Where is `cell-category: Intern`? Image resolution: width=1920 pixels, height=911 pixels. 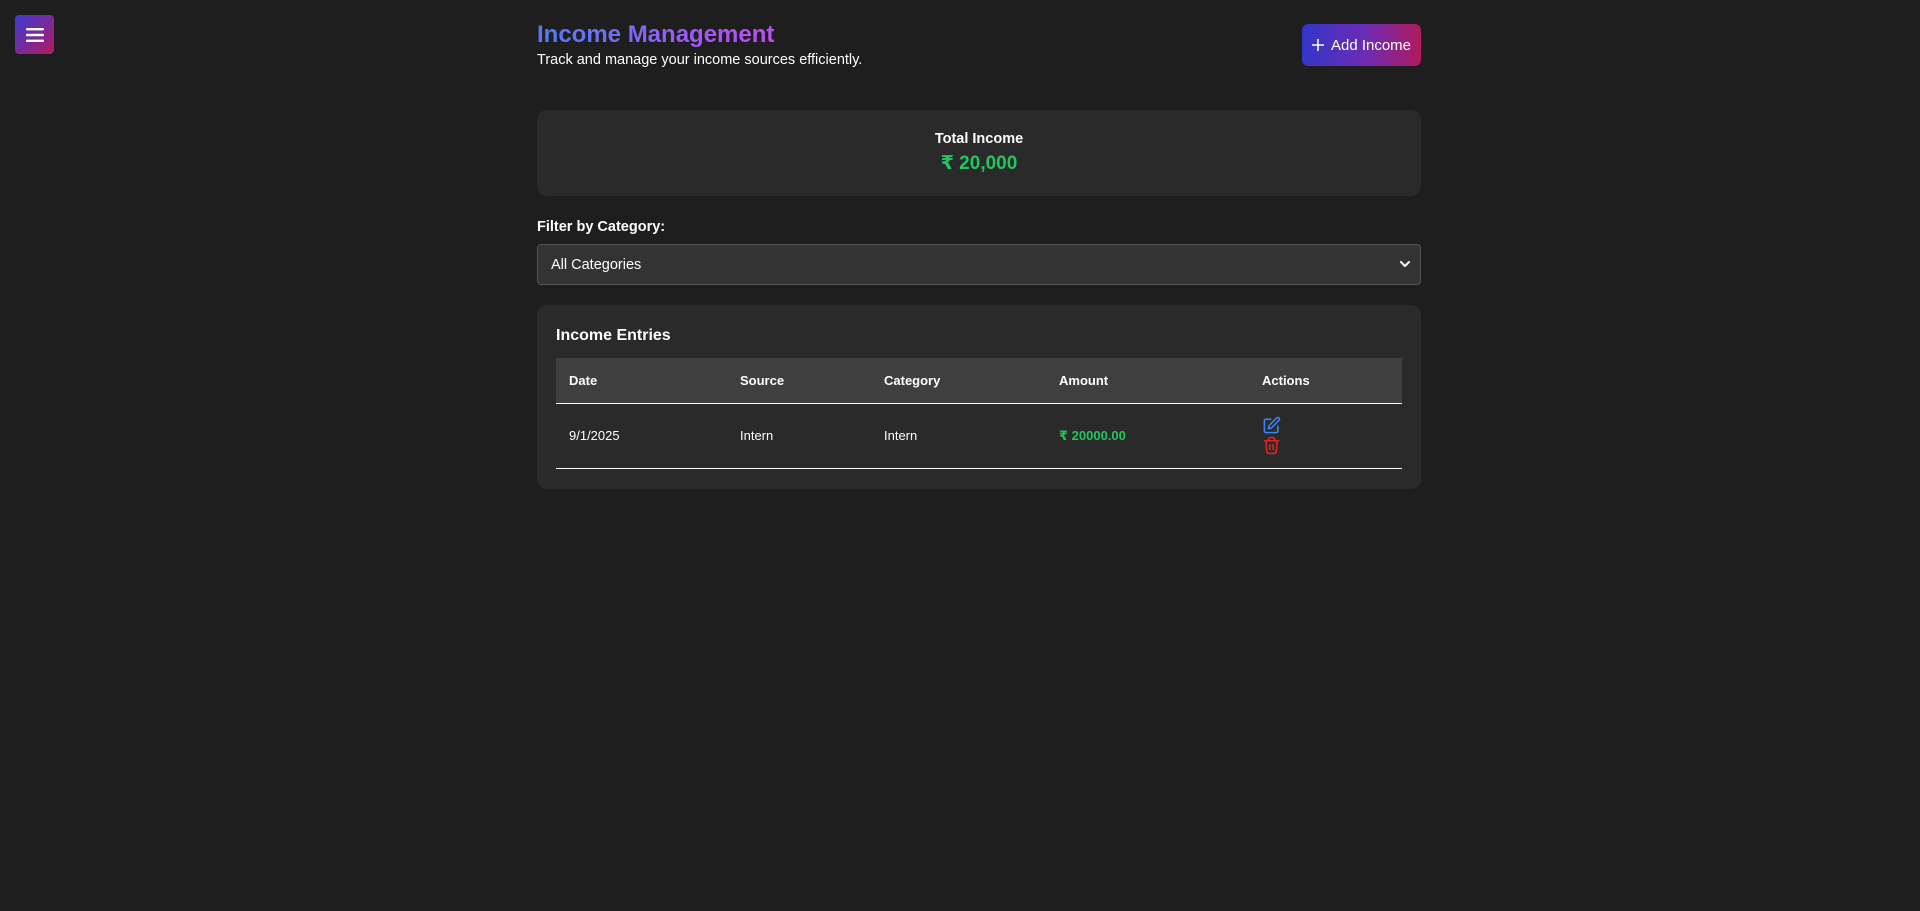
cell-category: Intern is located at coordinates (958, 436).